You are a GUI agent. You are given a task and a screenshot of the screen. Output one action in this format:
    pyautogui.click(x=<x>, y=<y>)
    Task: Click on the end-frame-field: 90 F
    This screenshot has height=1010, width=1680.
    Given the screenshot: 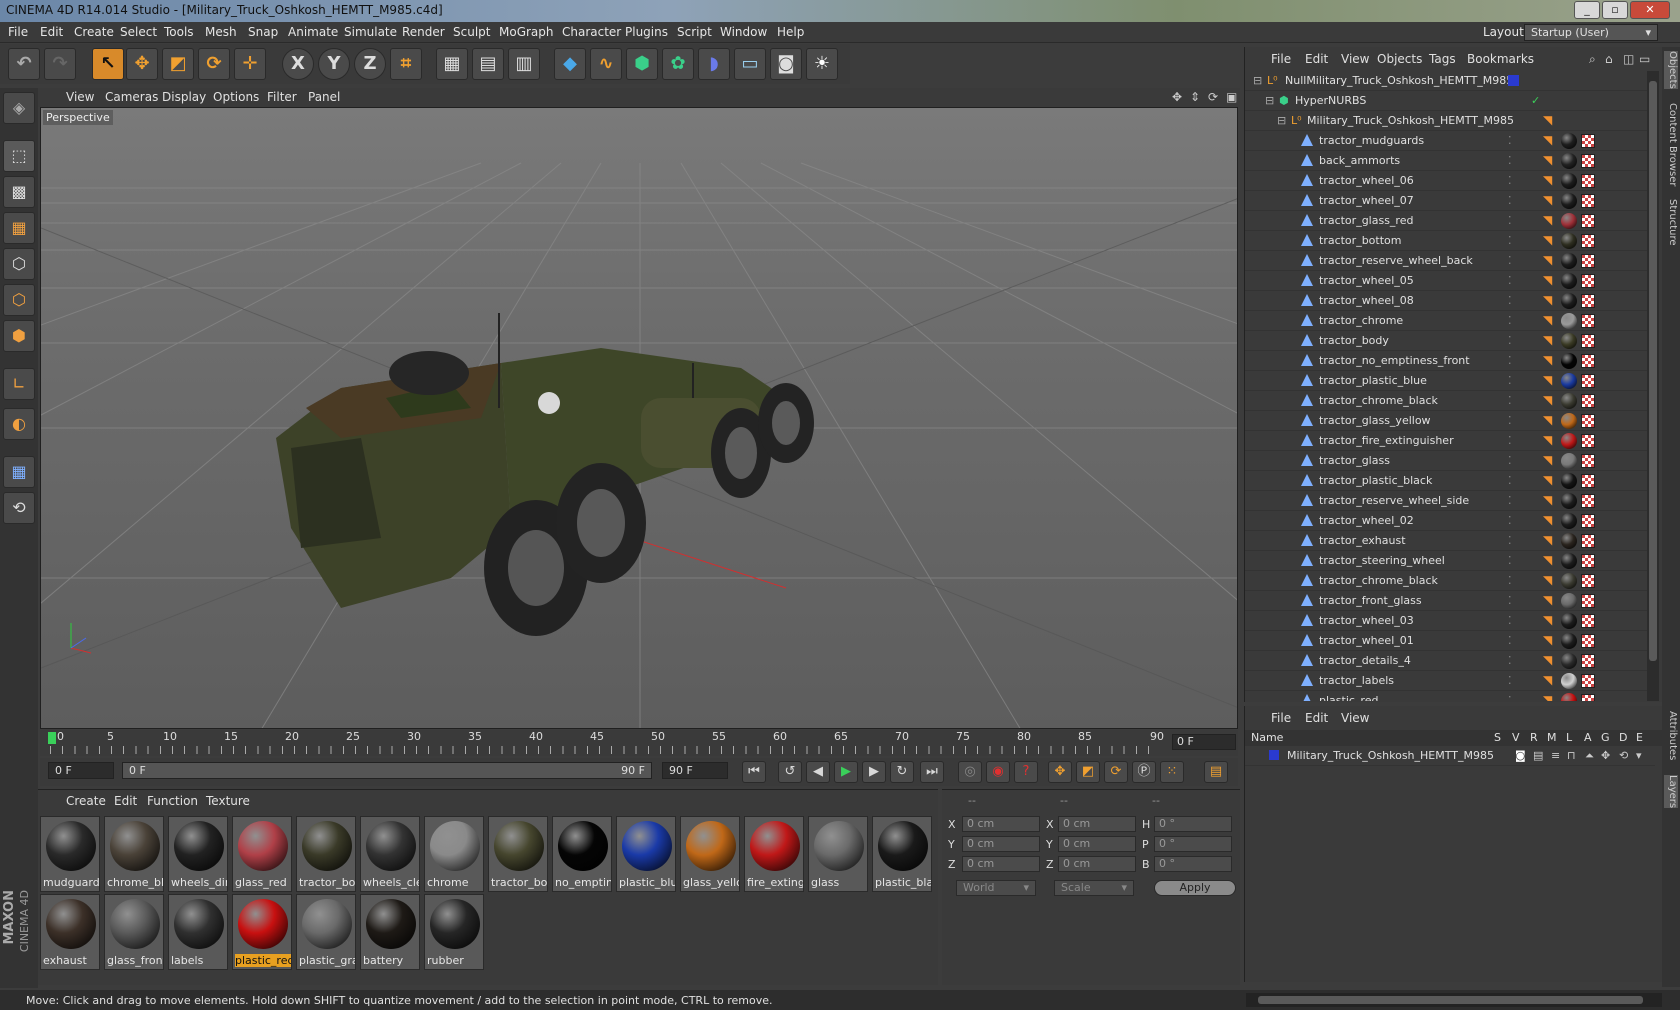 What is the action you would take?
    pyautogui.click(x=695, y=770)
    